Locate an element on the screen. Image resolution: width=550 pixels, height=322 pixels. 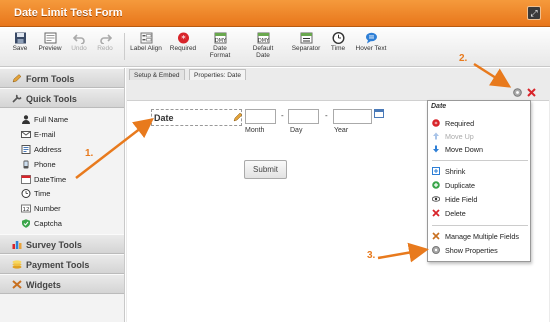
sidebar-section-payment-tools: Payment Tools is located at coordinates (62, 264).